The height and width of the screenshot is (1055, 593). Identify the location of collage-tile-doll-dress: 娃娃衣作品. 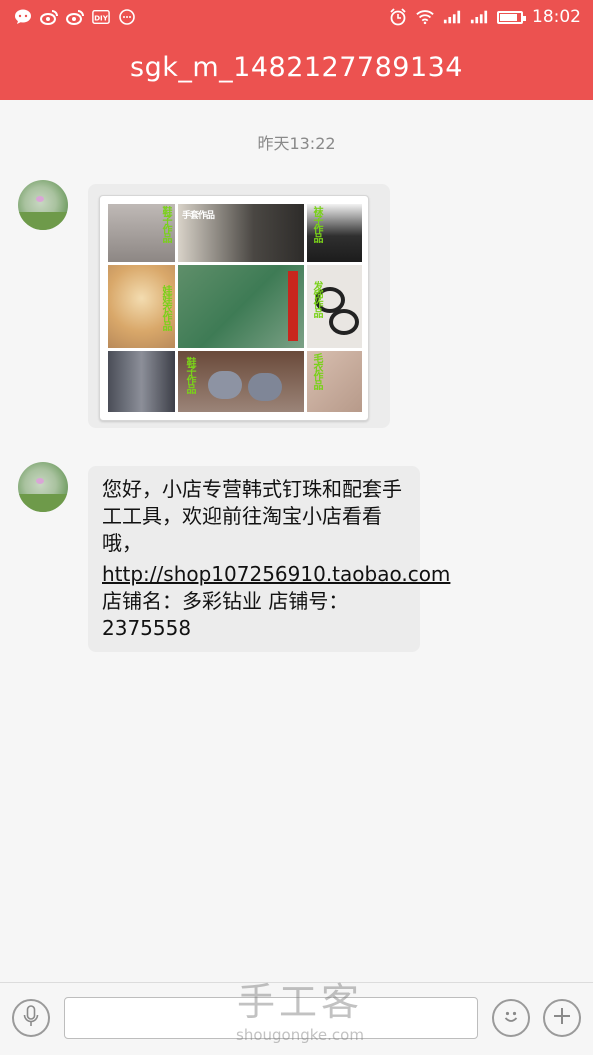
(141, 306).